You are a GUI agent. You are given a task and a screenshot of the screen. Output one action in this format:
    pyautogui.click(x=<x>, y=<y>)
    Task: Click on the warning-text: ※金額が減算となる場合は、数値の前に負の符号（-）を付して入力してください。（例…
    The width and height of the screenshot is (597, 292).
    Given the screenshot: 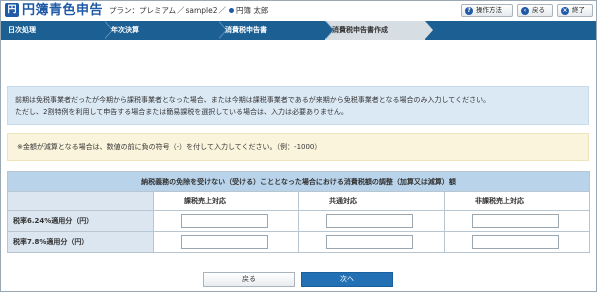 What is the action you would take?
    pyautogui.click(x=169, y=147)
    